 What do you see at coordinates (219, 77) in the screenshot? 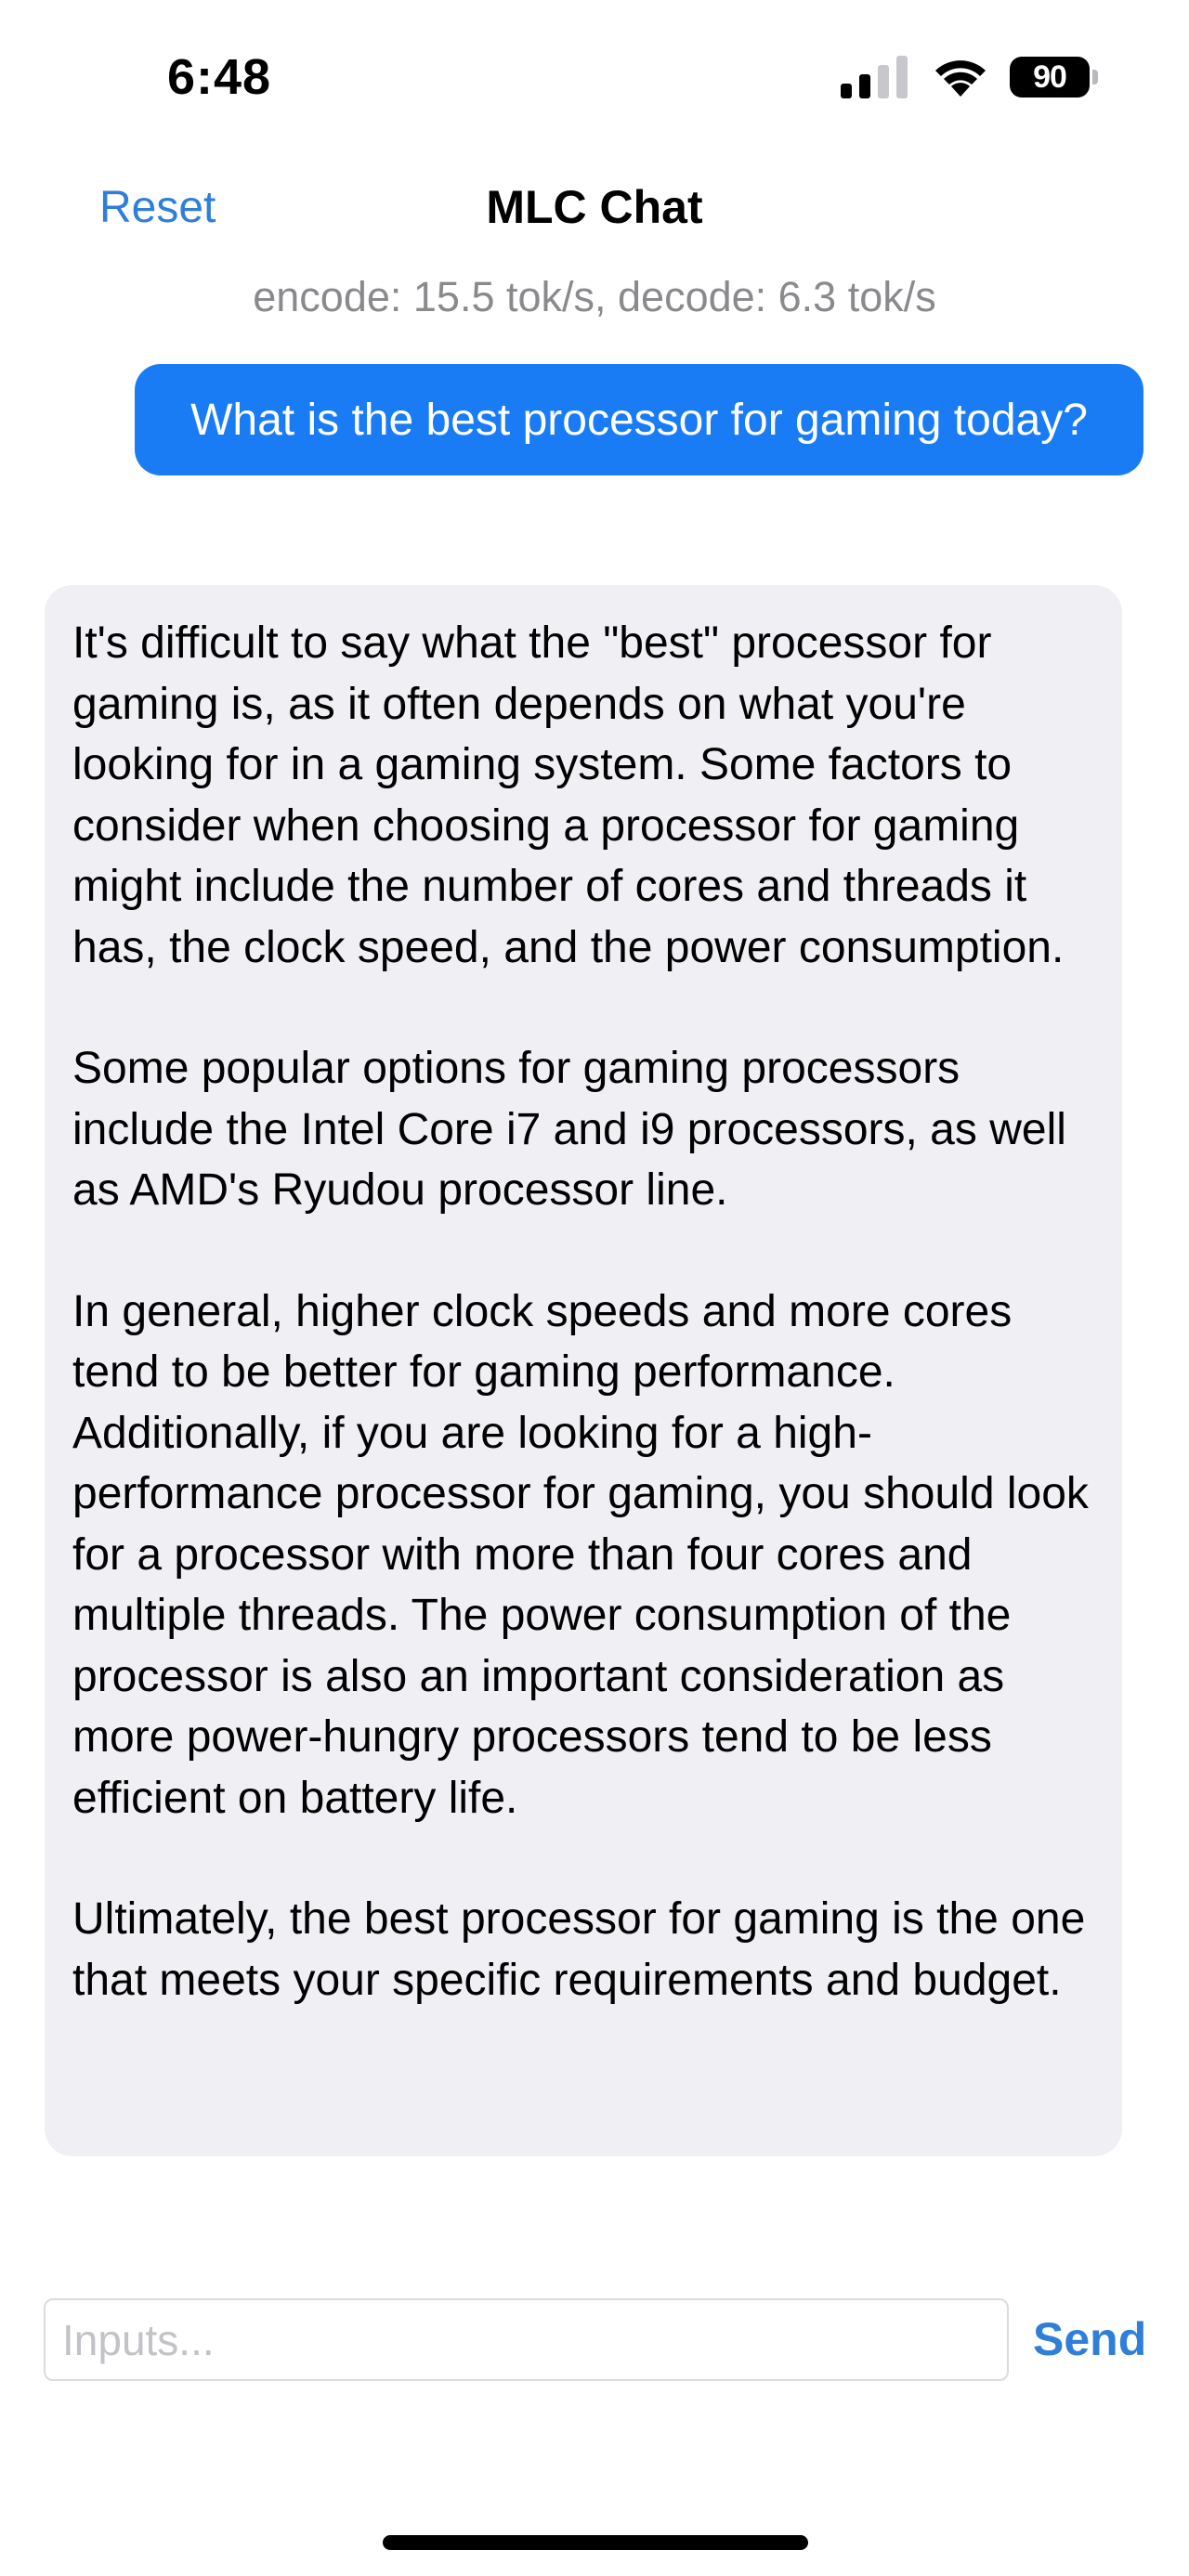
I see `status-time: 6:48` at bounding box center [219, 77].